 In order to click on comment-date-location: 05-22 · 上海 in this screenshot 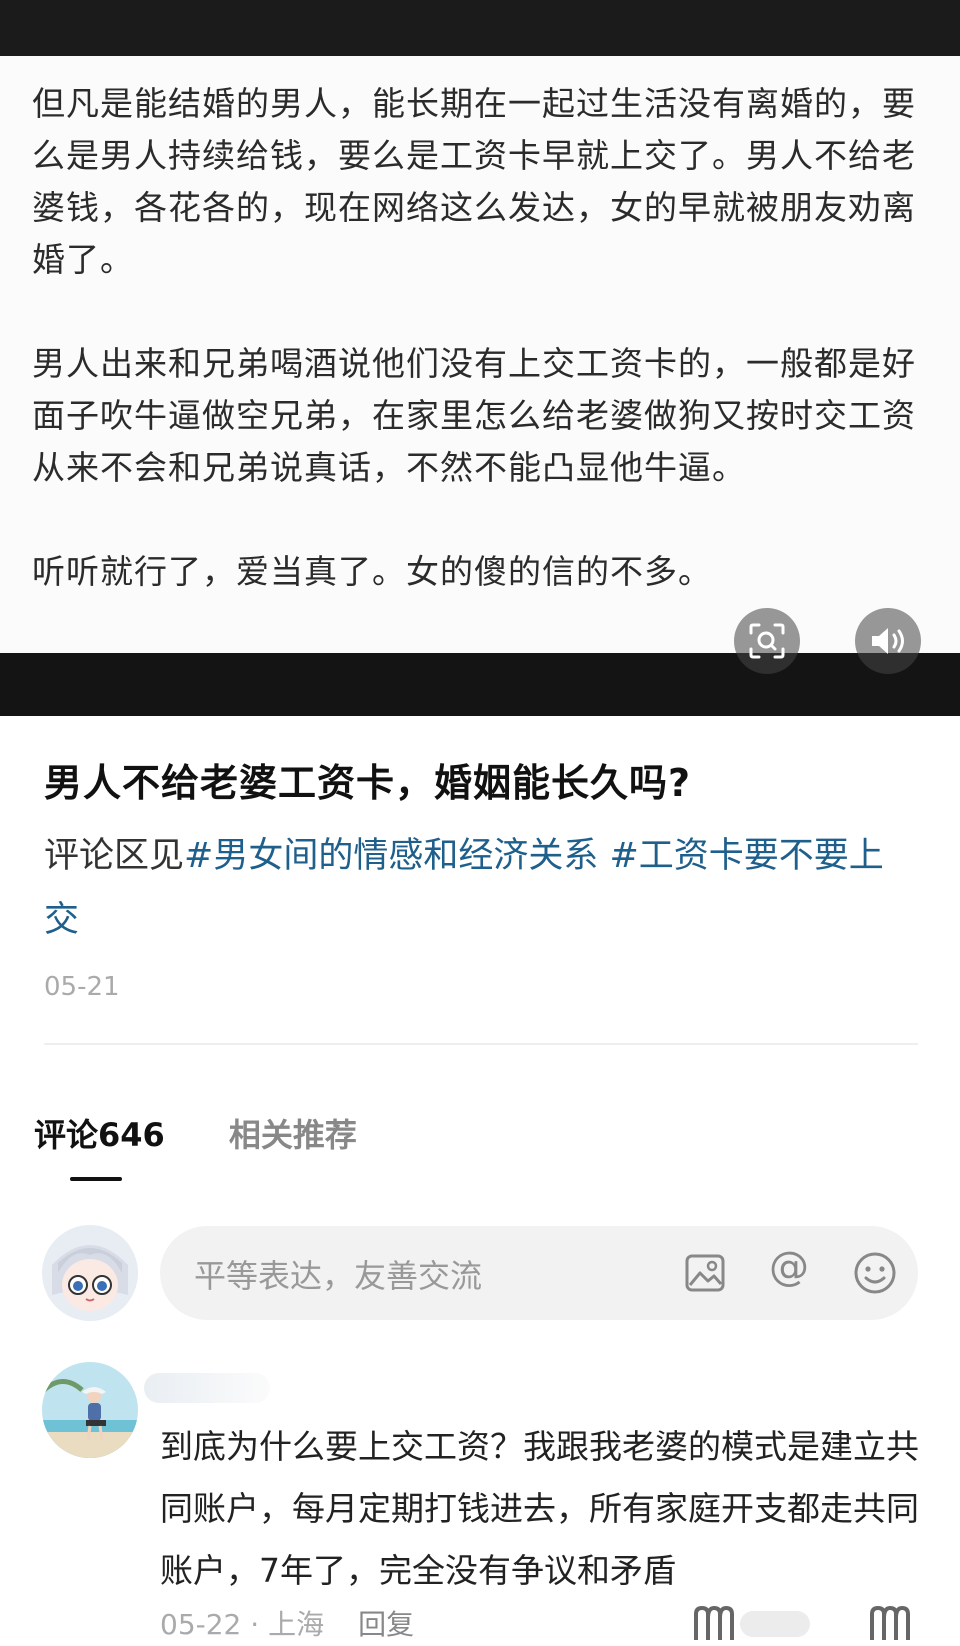, I will do `click(242, 1624)`.